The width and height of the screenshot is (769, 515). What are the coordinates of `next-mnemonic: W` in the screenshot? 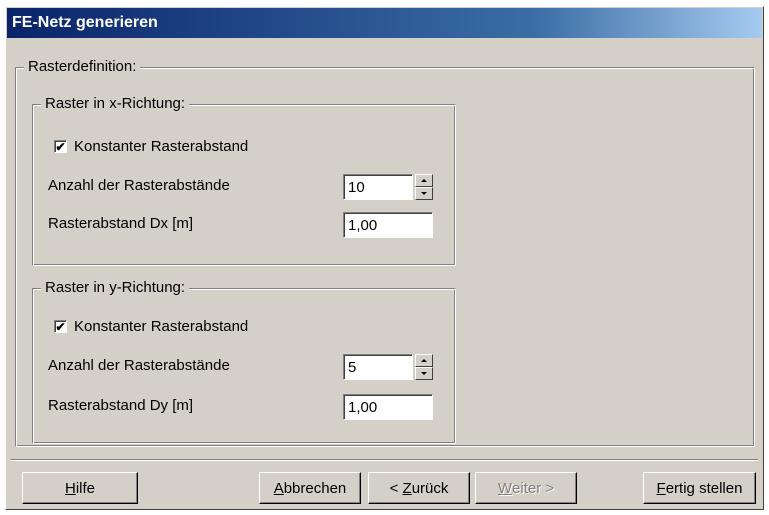 It's located at (505, 488).